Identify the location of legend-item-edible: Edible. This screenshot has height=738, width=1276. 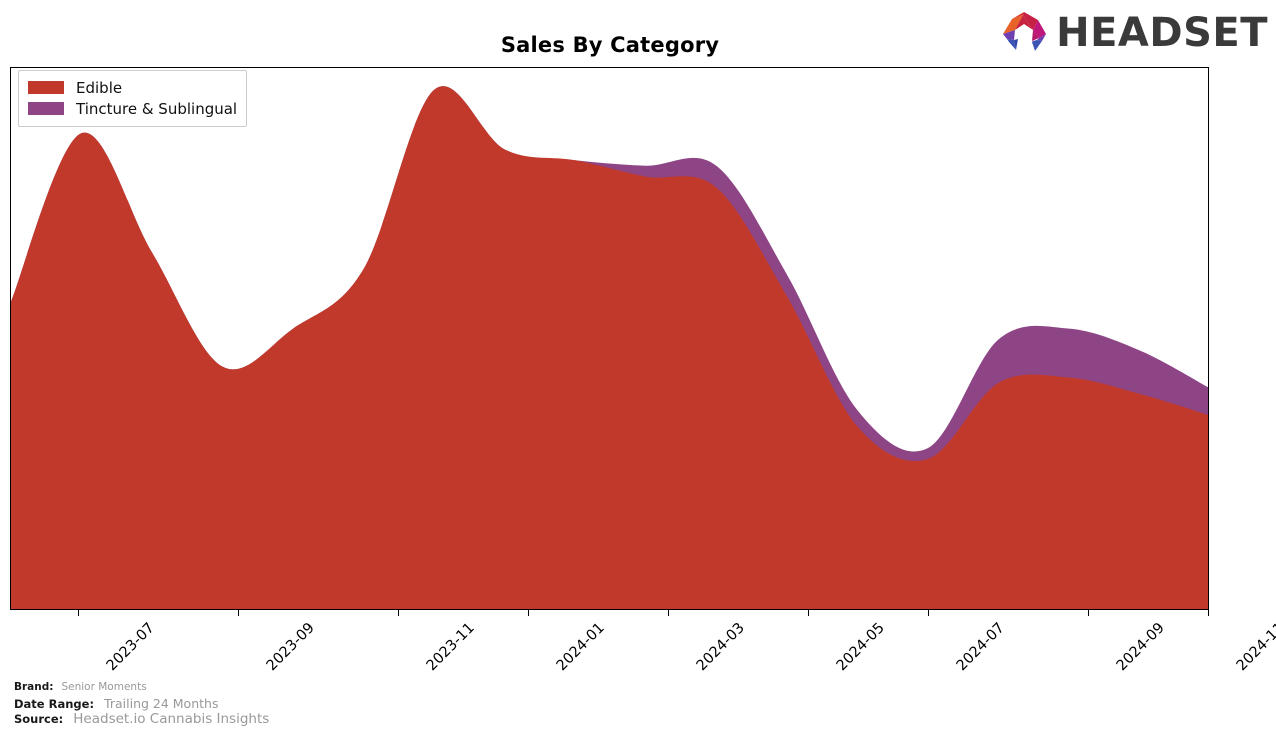
(132, 87).